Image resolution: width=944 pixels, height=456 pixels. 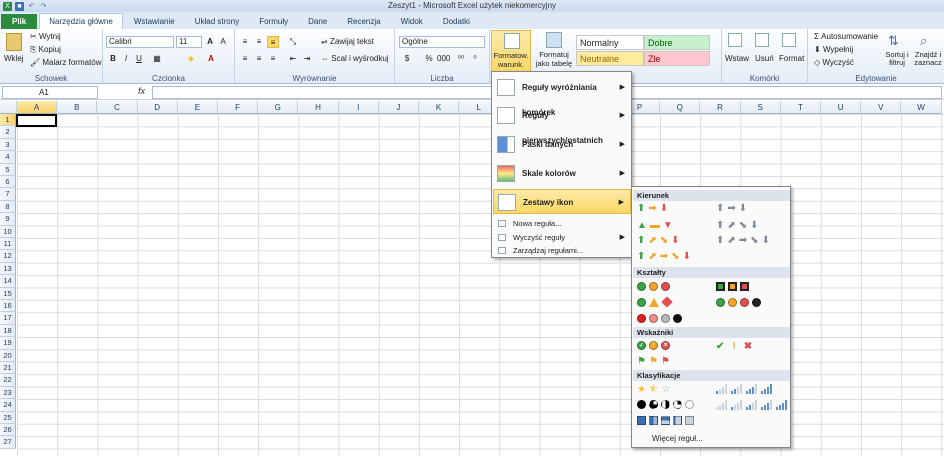 What do you see at coordinates (8, 231) in the screenshot?
I see `row-header: 10` at bounding box center [8, 231].